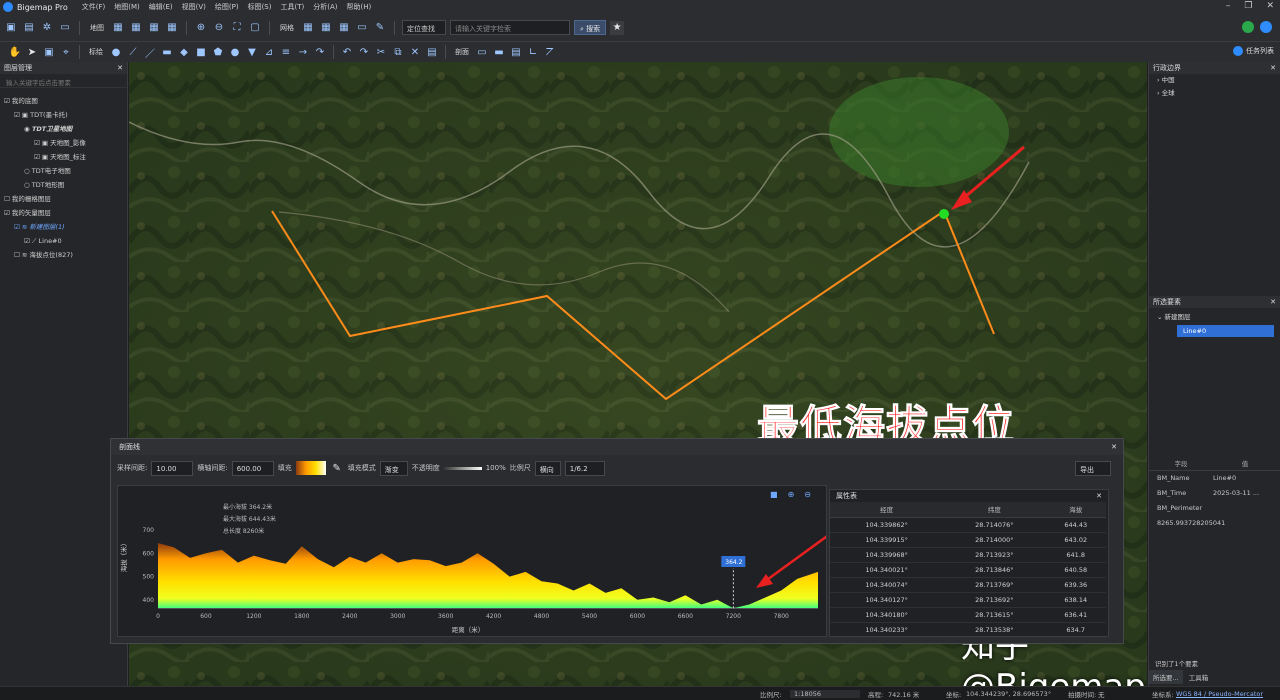 The image size is (1280, 700). What do you see at coordinates (63, 227) in the screenshot?
I see `tree-item: ☑ ≋ 新建图层(1)` at bounding box center [63, 227].